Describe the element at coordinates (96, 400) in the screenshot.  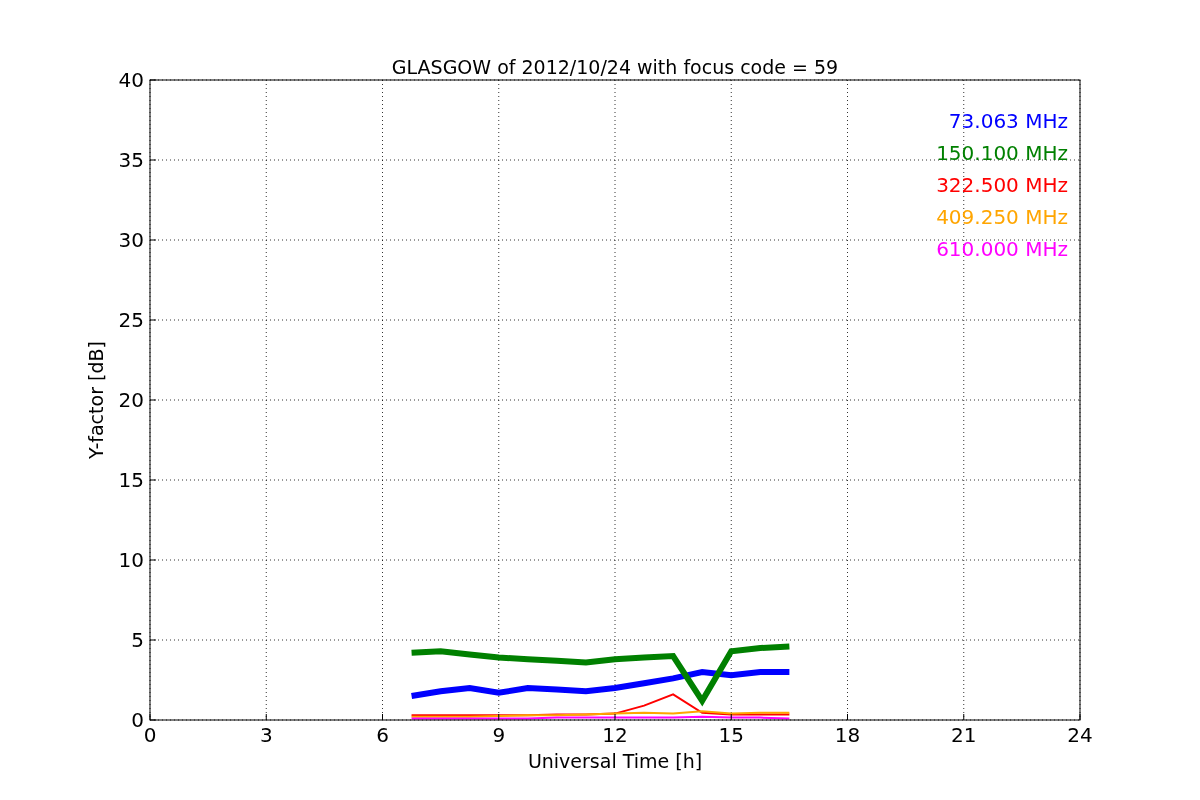
I see `y-axis-title: Y-factor [dB]` at that location.